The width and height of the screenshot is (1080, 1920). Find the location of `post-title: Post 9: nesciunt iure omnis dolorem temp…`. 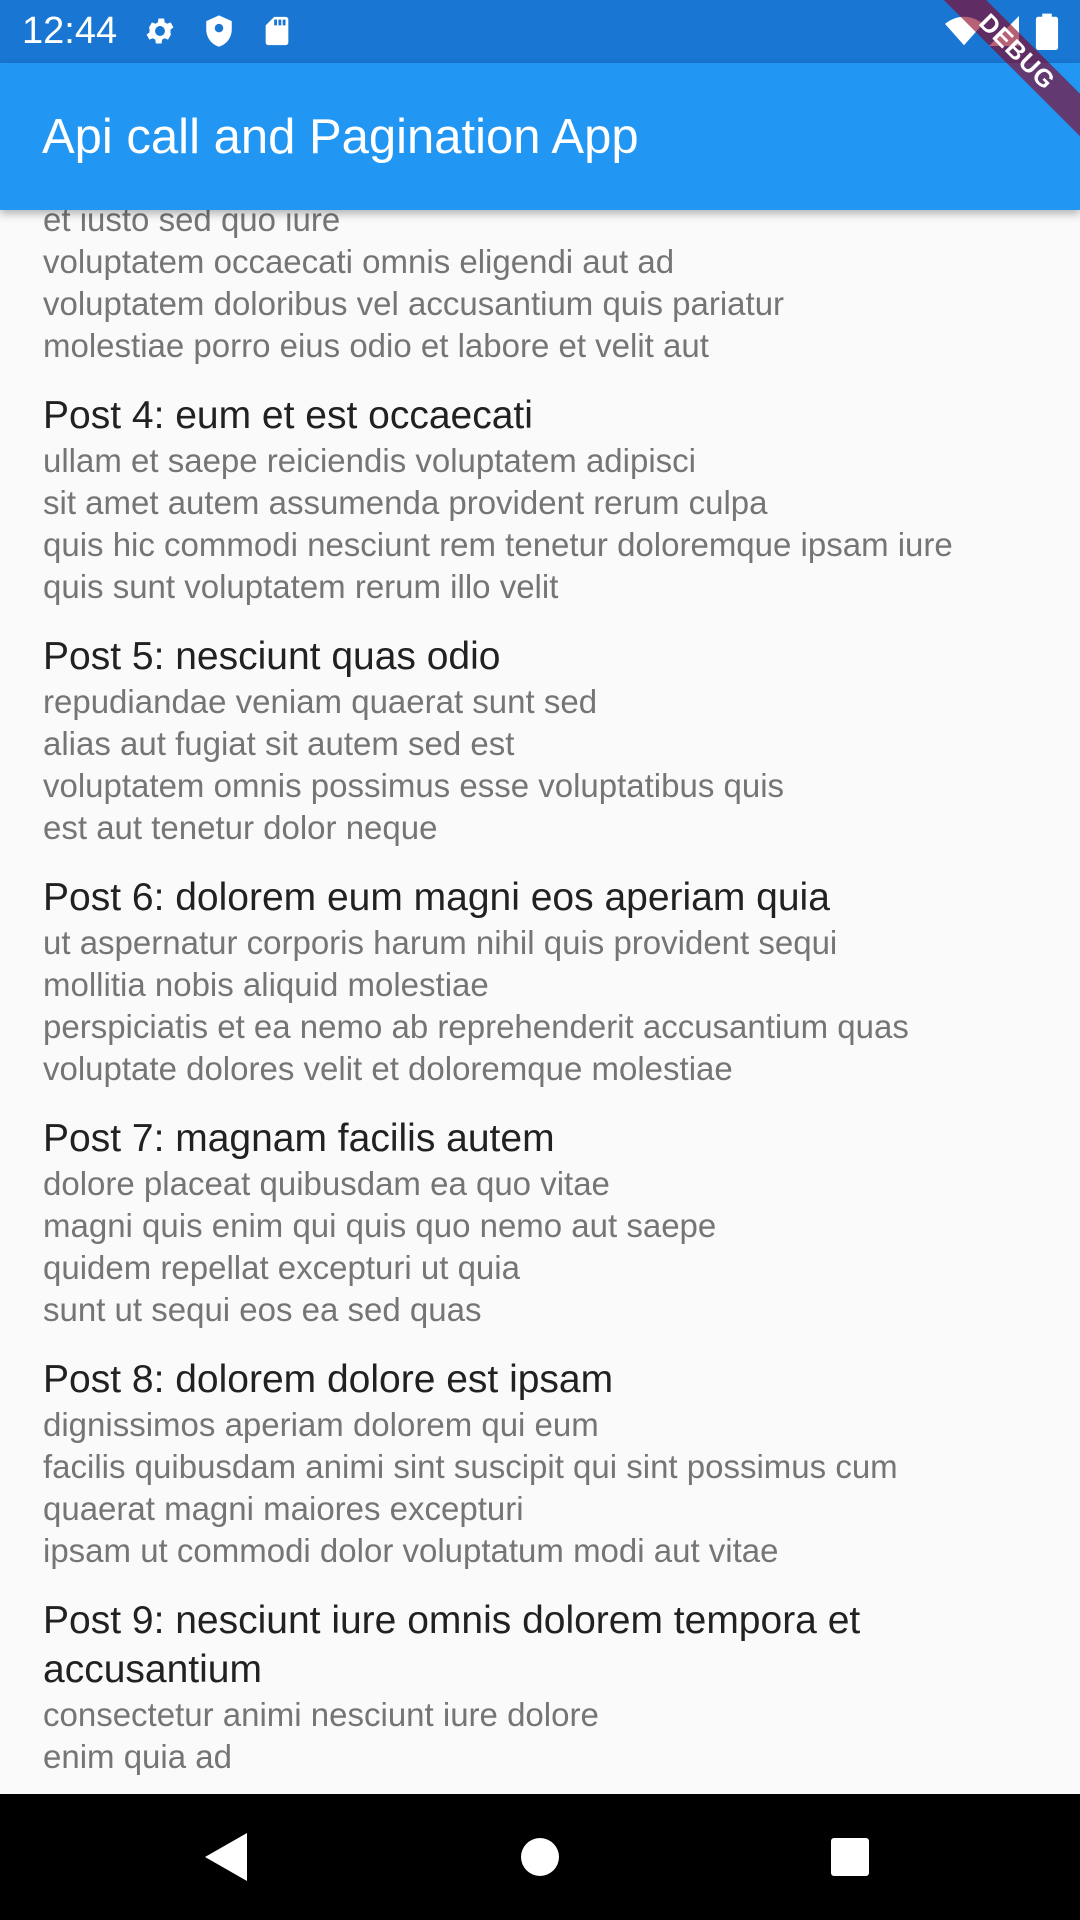

post-title: Post 9: nesciunt iure omnis dolorem temp… is located at coordinates (452, 1645).